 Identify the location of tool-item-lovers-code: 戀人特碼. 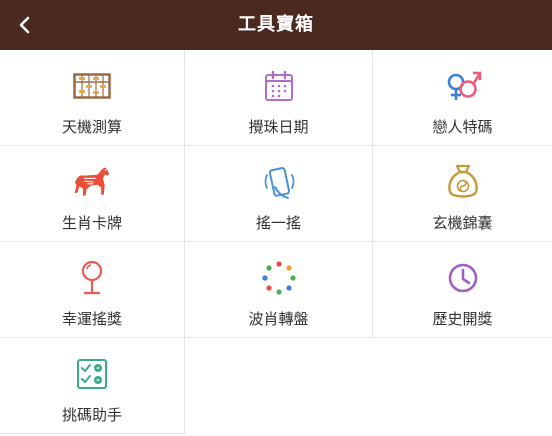
(462, 98).